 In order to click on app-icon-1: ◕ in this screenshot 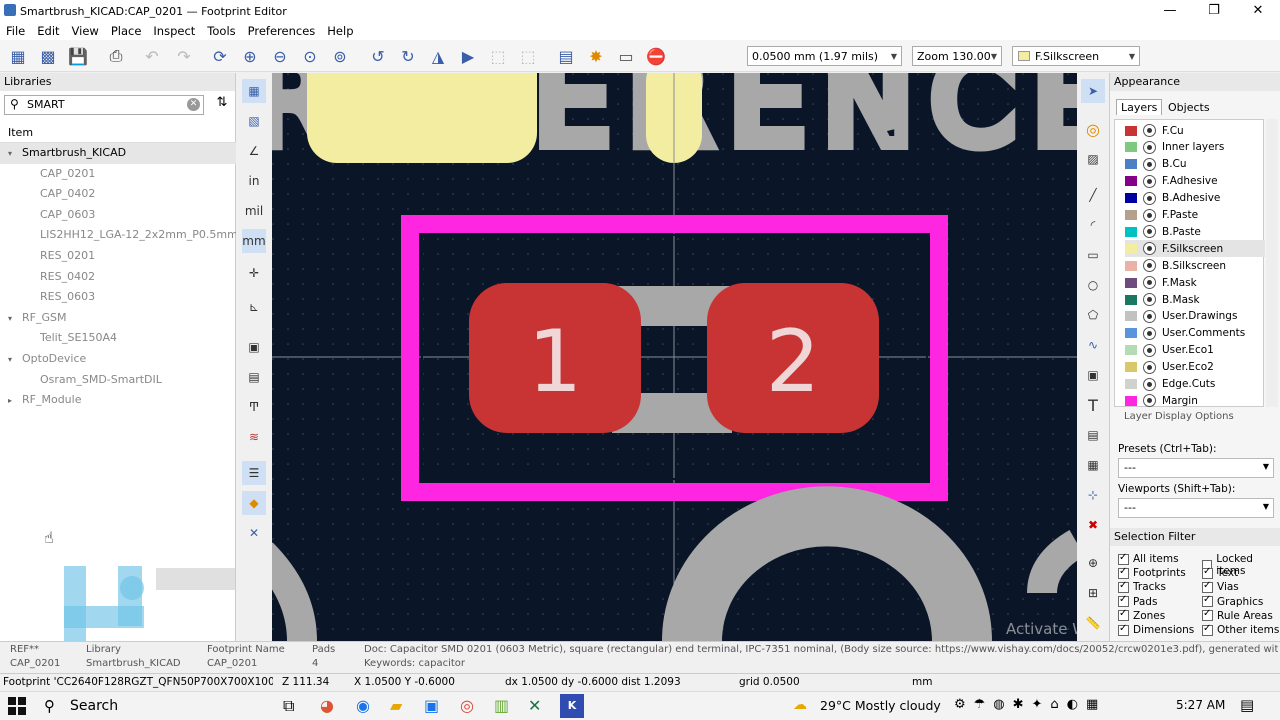, I will do `click(327, 705)`.